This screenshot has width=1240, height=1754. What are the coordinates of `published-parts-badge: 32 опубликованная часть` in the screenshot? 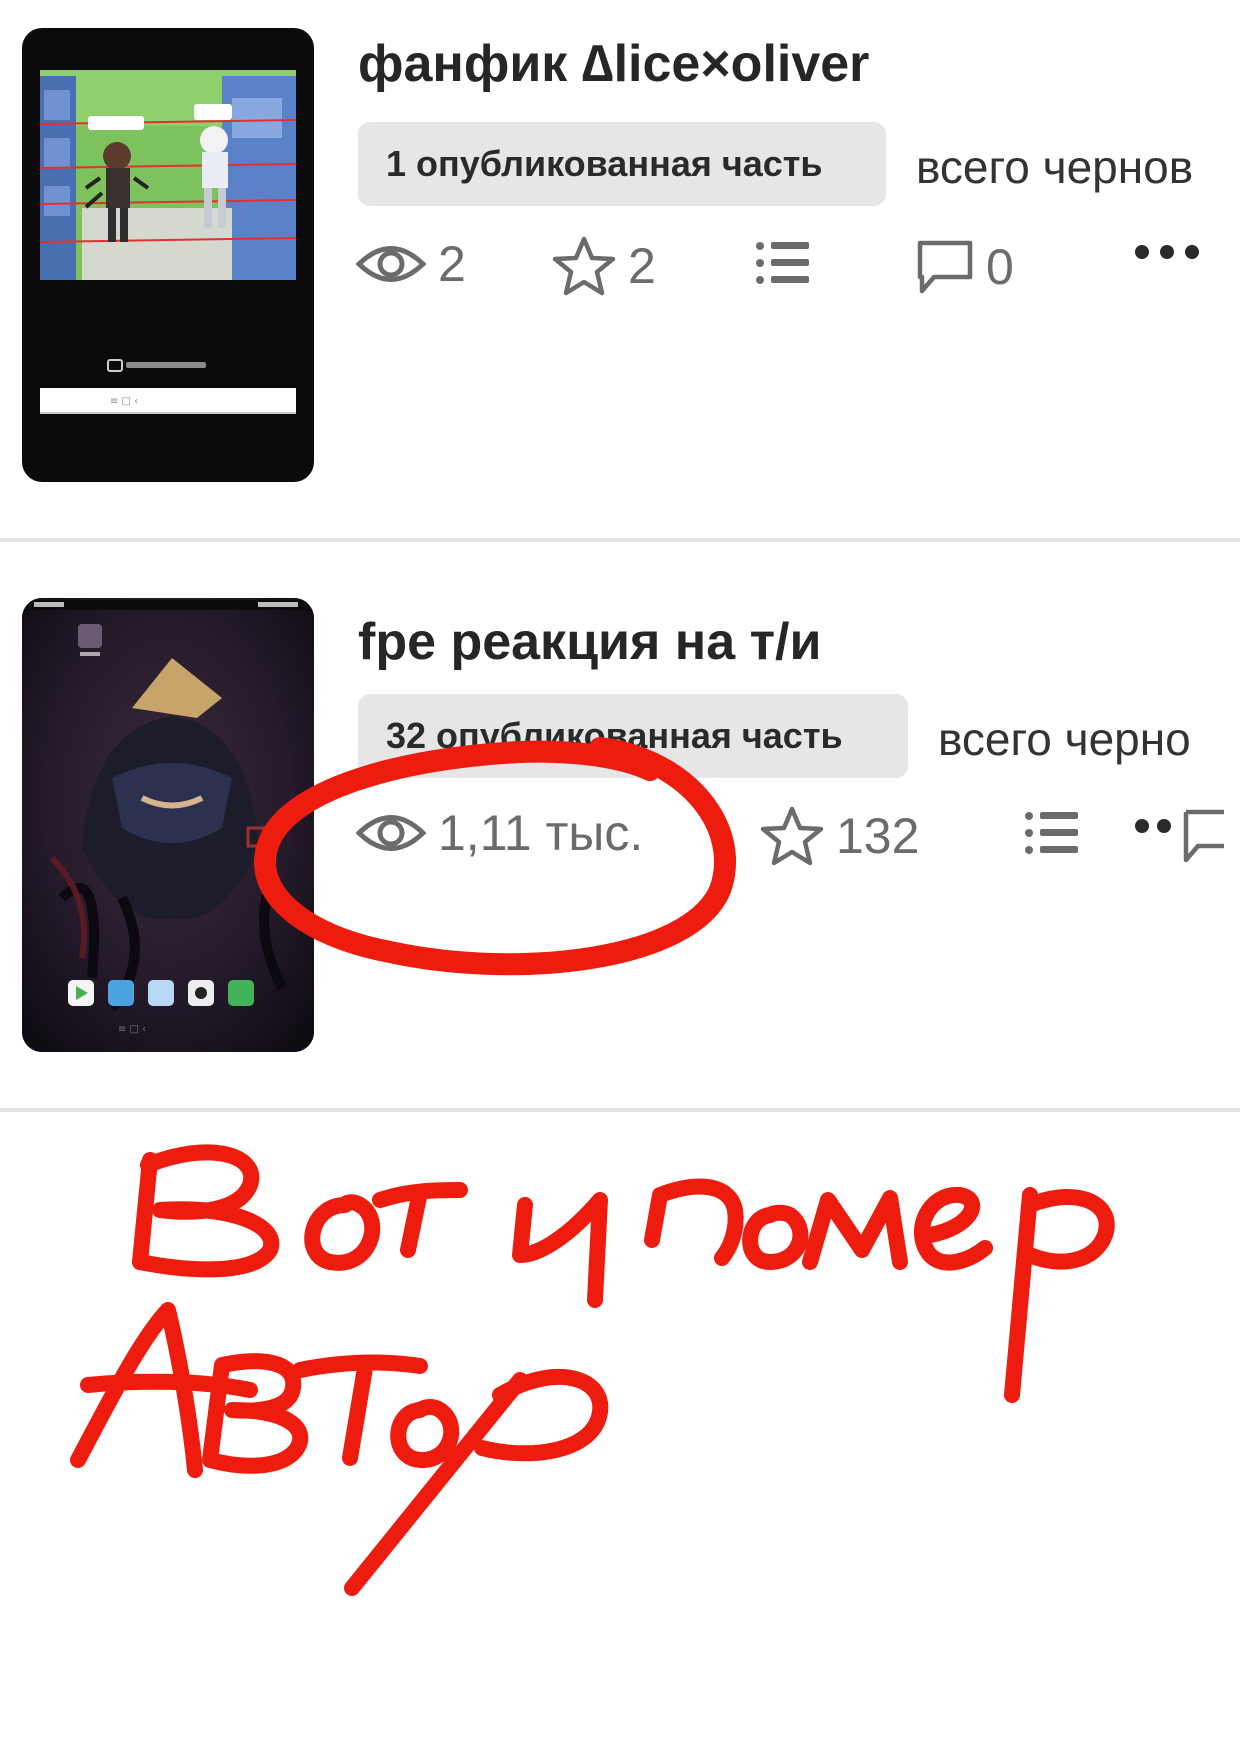 It's located at (633, 736).